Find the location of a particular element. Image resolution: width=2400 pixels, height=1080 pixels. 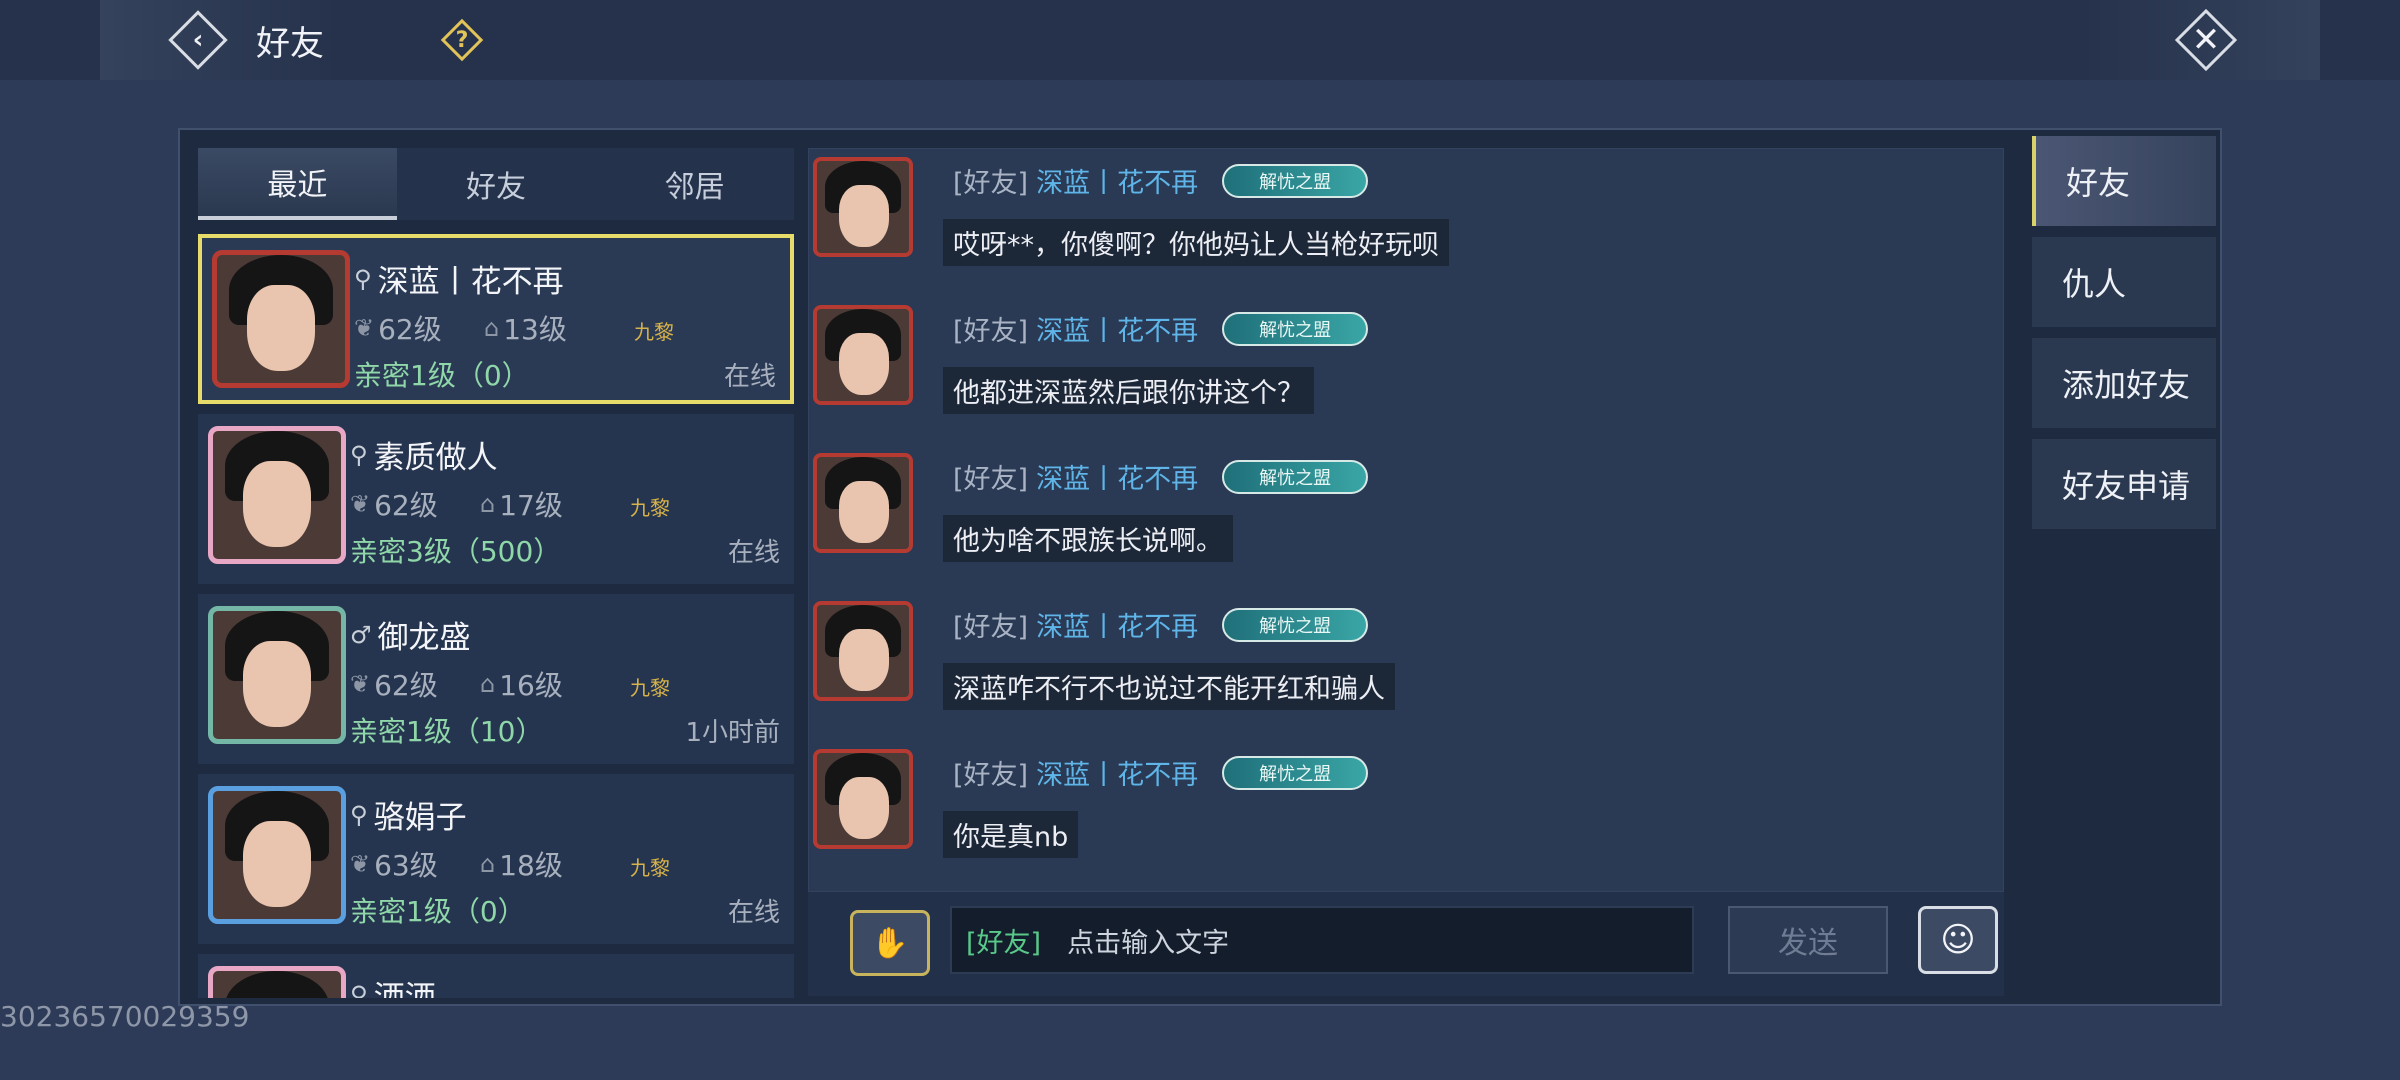

friend-name: 骆娟子 is located at coordinates (420, 818).